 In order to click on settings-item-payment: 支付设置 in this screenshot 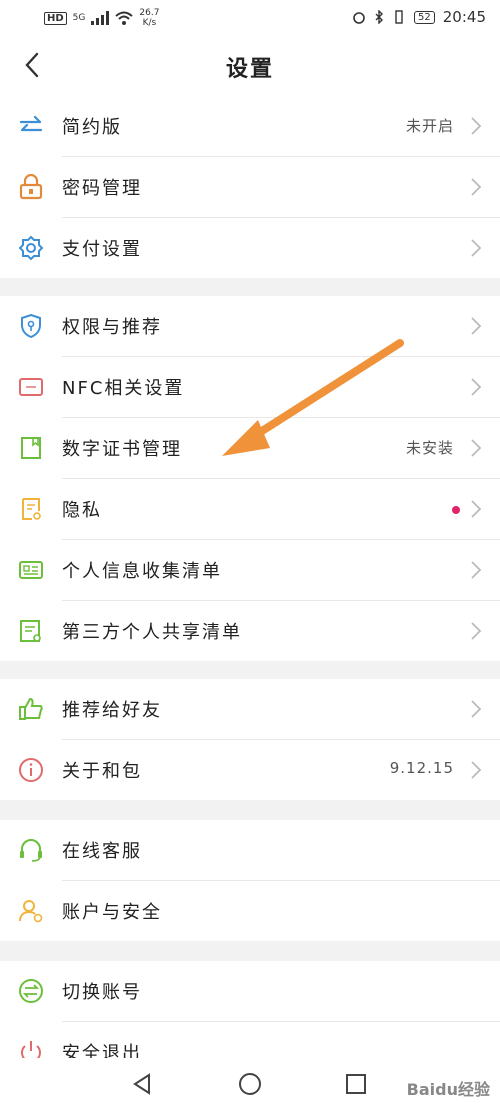, I will do `click(259, 248)`.